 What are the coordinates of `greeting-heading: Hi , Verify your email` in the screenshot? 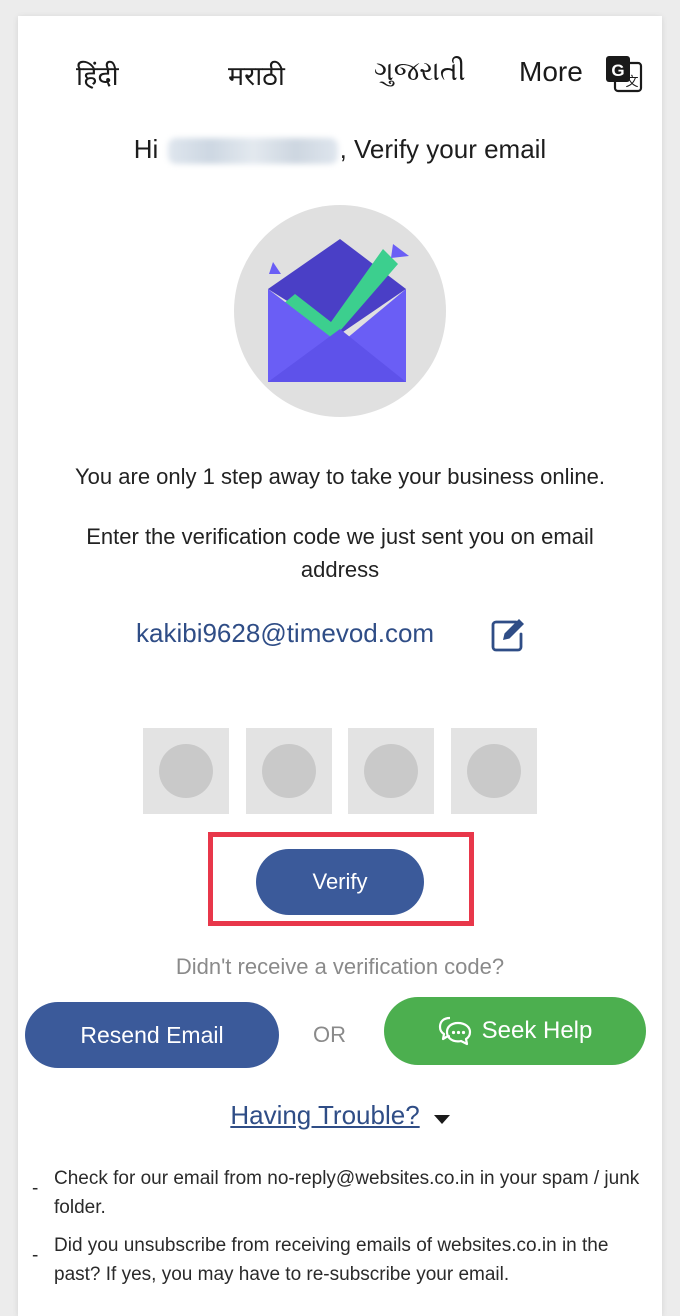 It's located at (340, 149).